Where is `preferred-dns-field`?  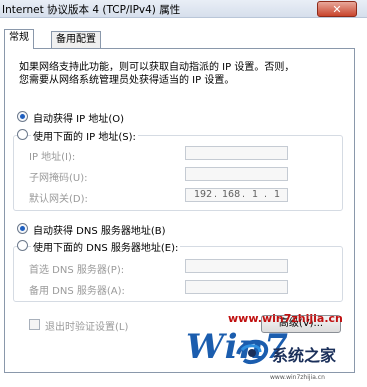
preferred-dns-field is located at coordinates (236, 266).